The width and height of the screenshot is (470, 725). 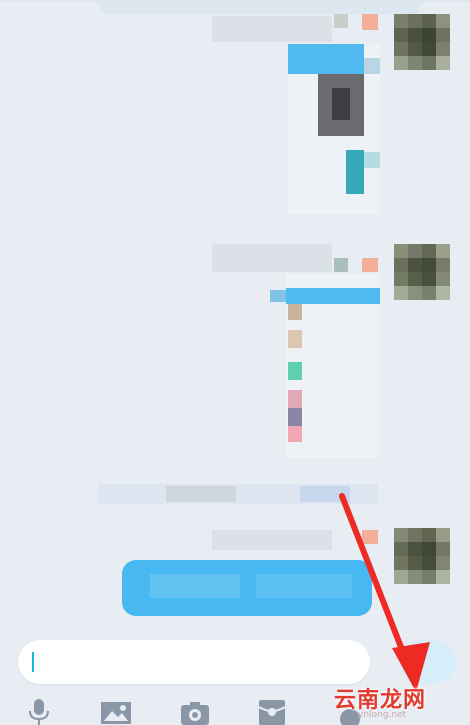 What do you see at coordinates (116, 711) in the screenshot?
I see `image-icon` at bounding box center [116, 711].